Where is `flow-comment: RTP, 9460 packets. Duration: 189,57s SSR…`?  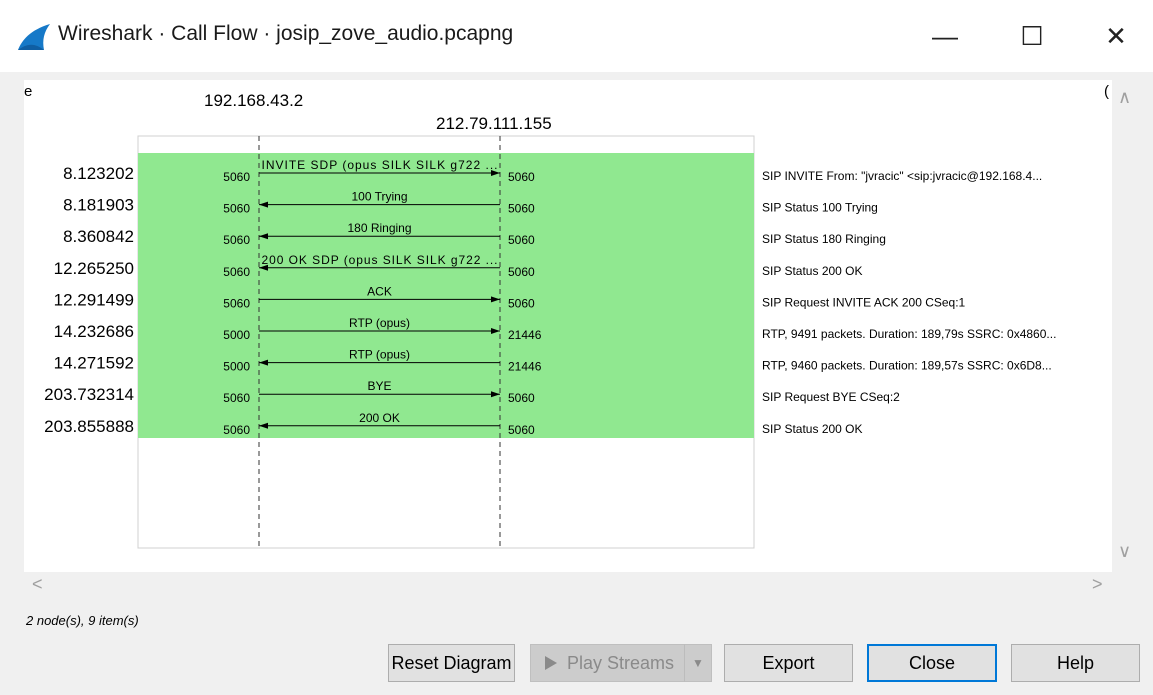
flow-comment: RTP, 9460 packets. Duration: 189,57s SSR… is located at coordinates (907, 366).